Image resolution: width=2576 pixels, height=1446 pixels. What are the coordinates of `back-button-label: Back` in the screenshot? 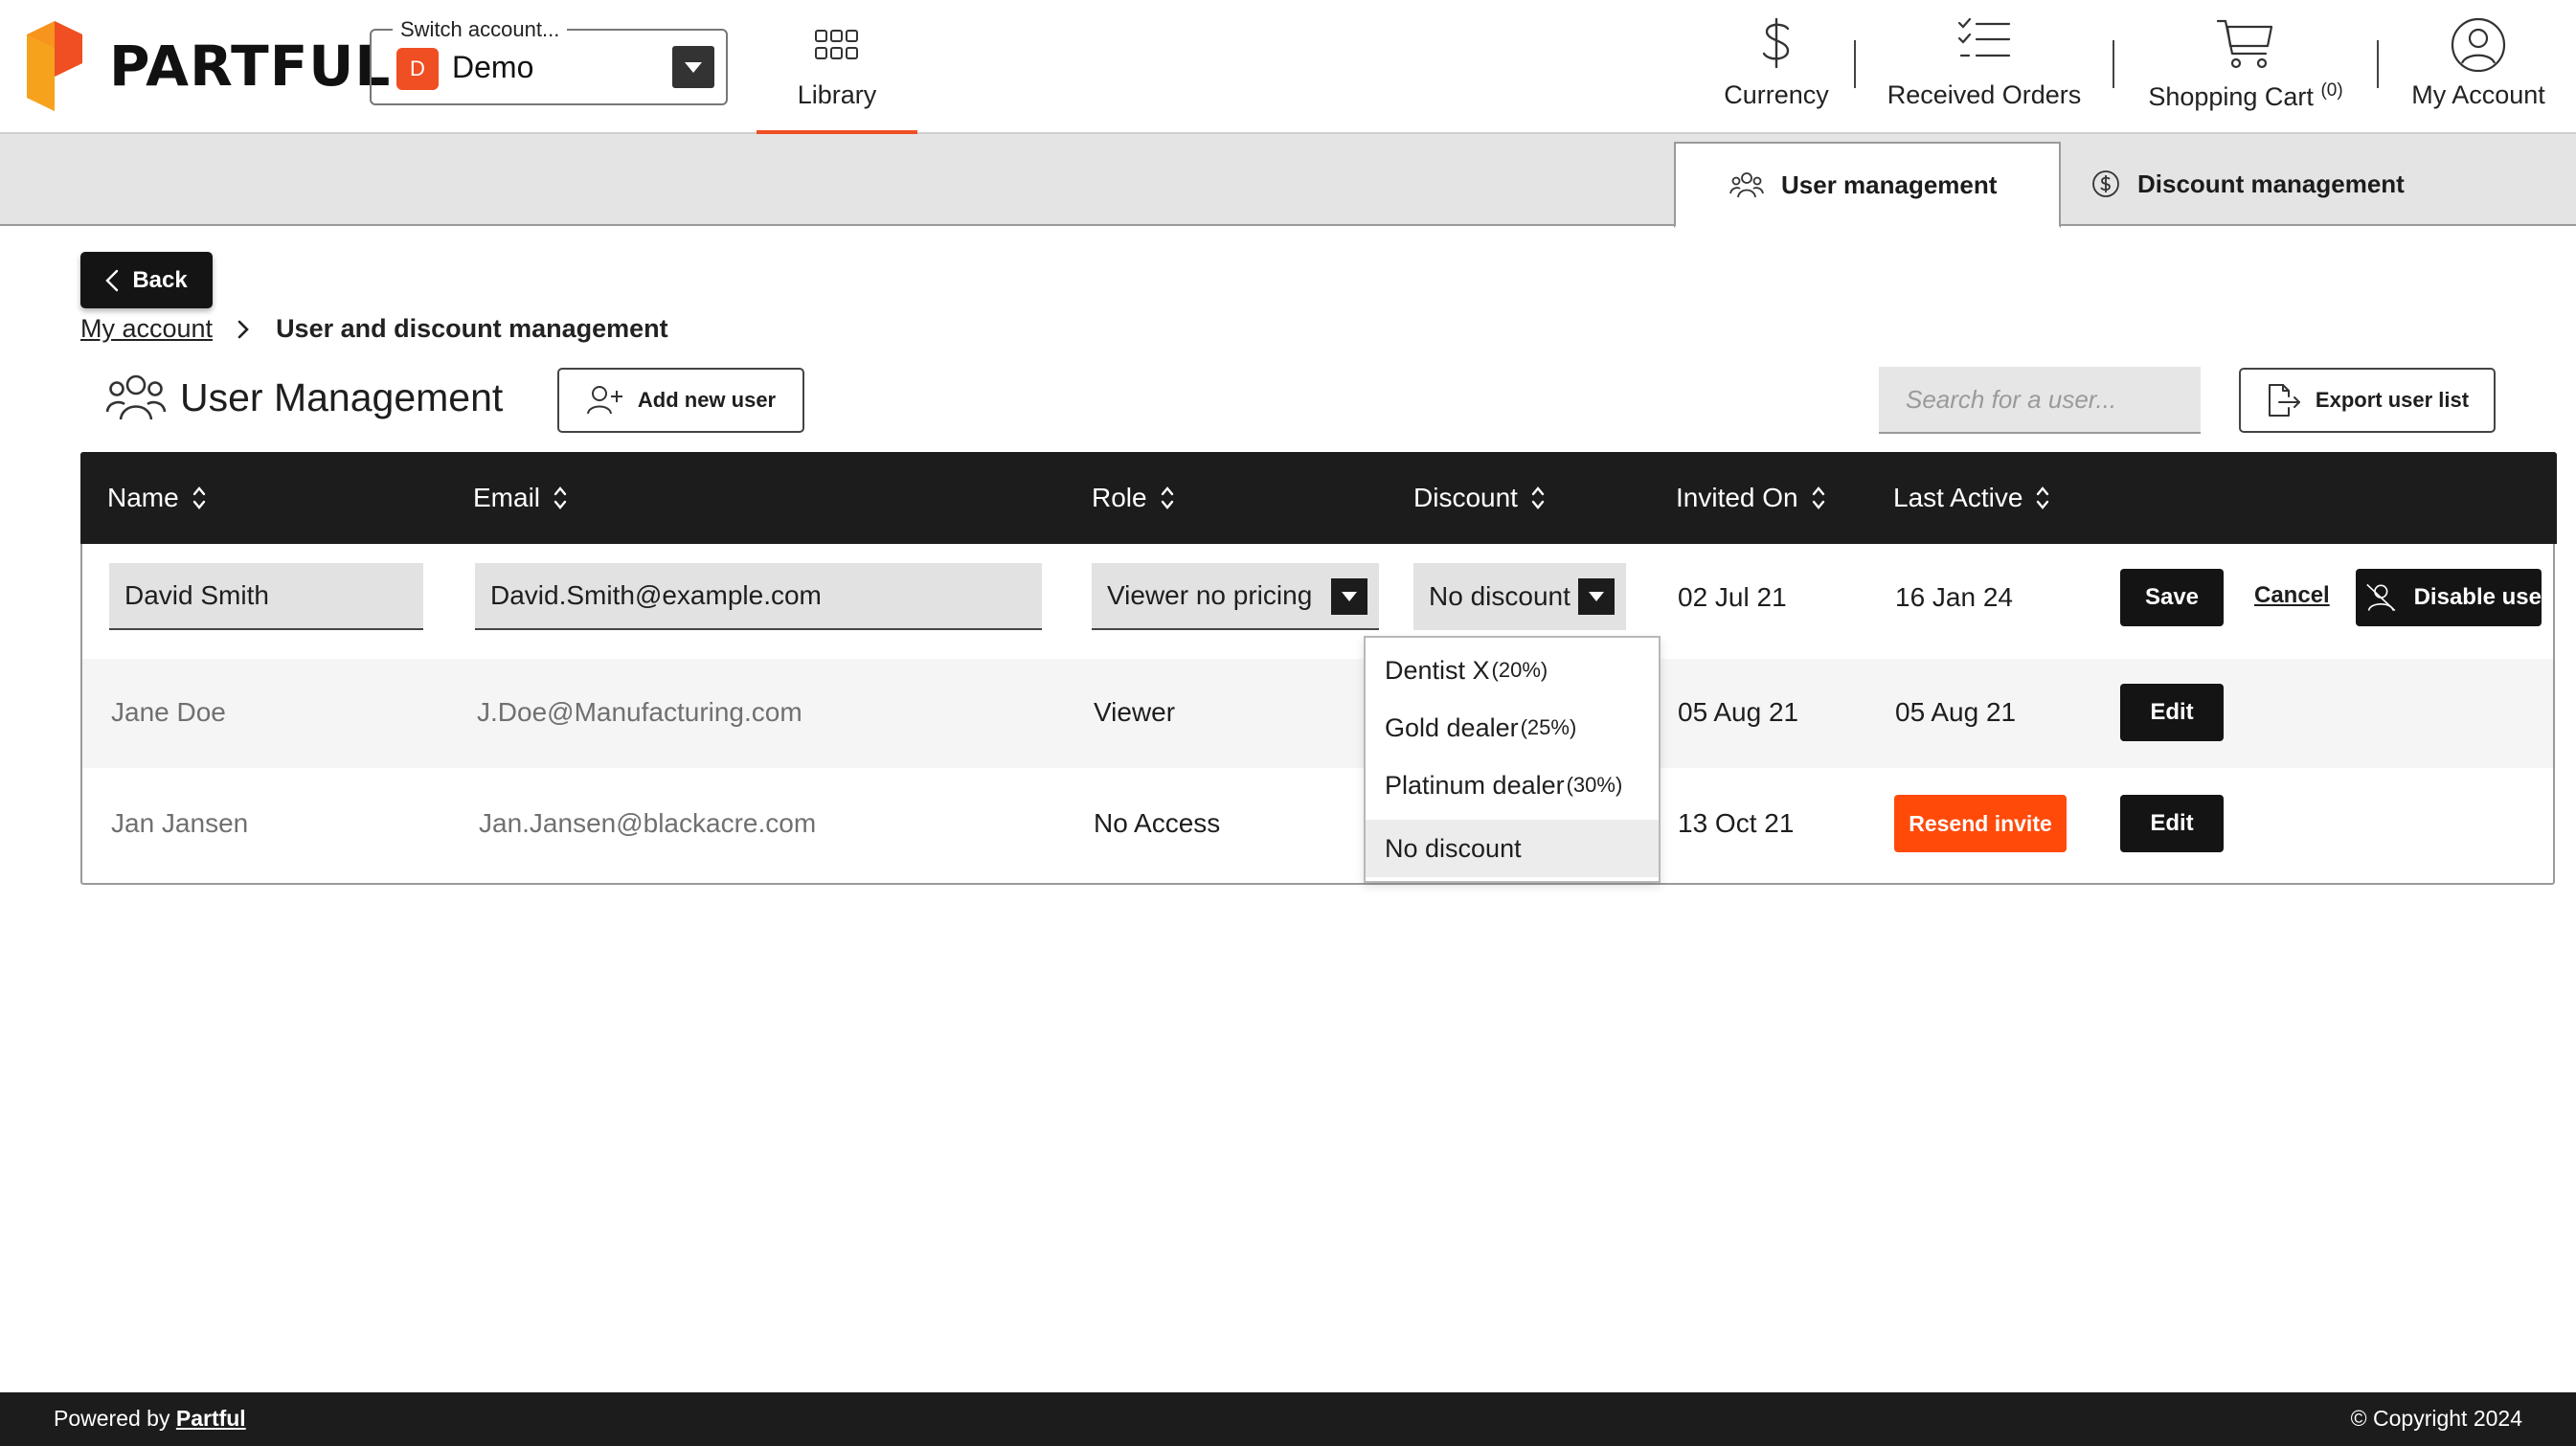 It's located at (160, 279).